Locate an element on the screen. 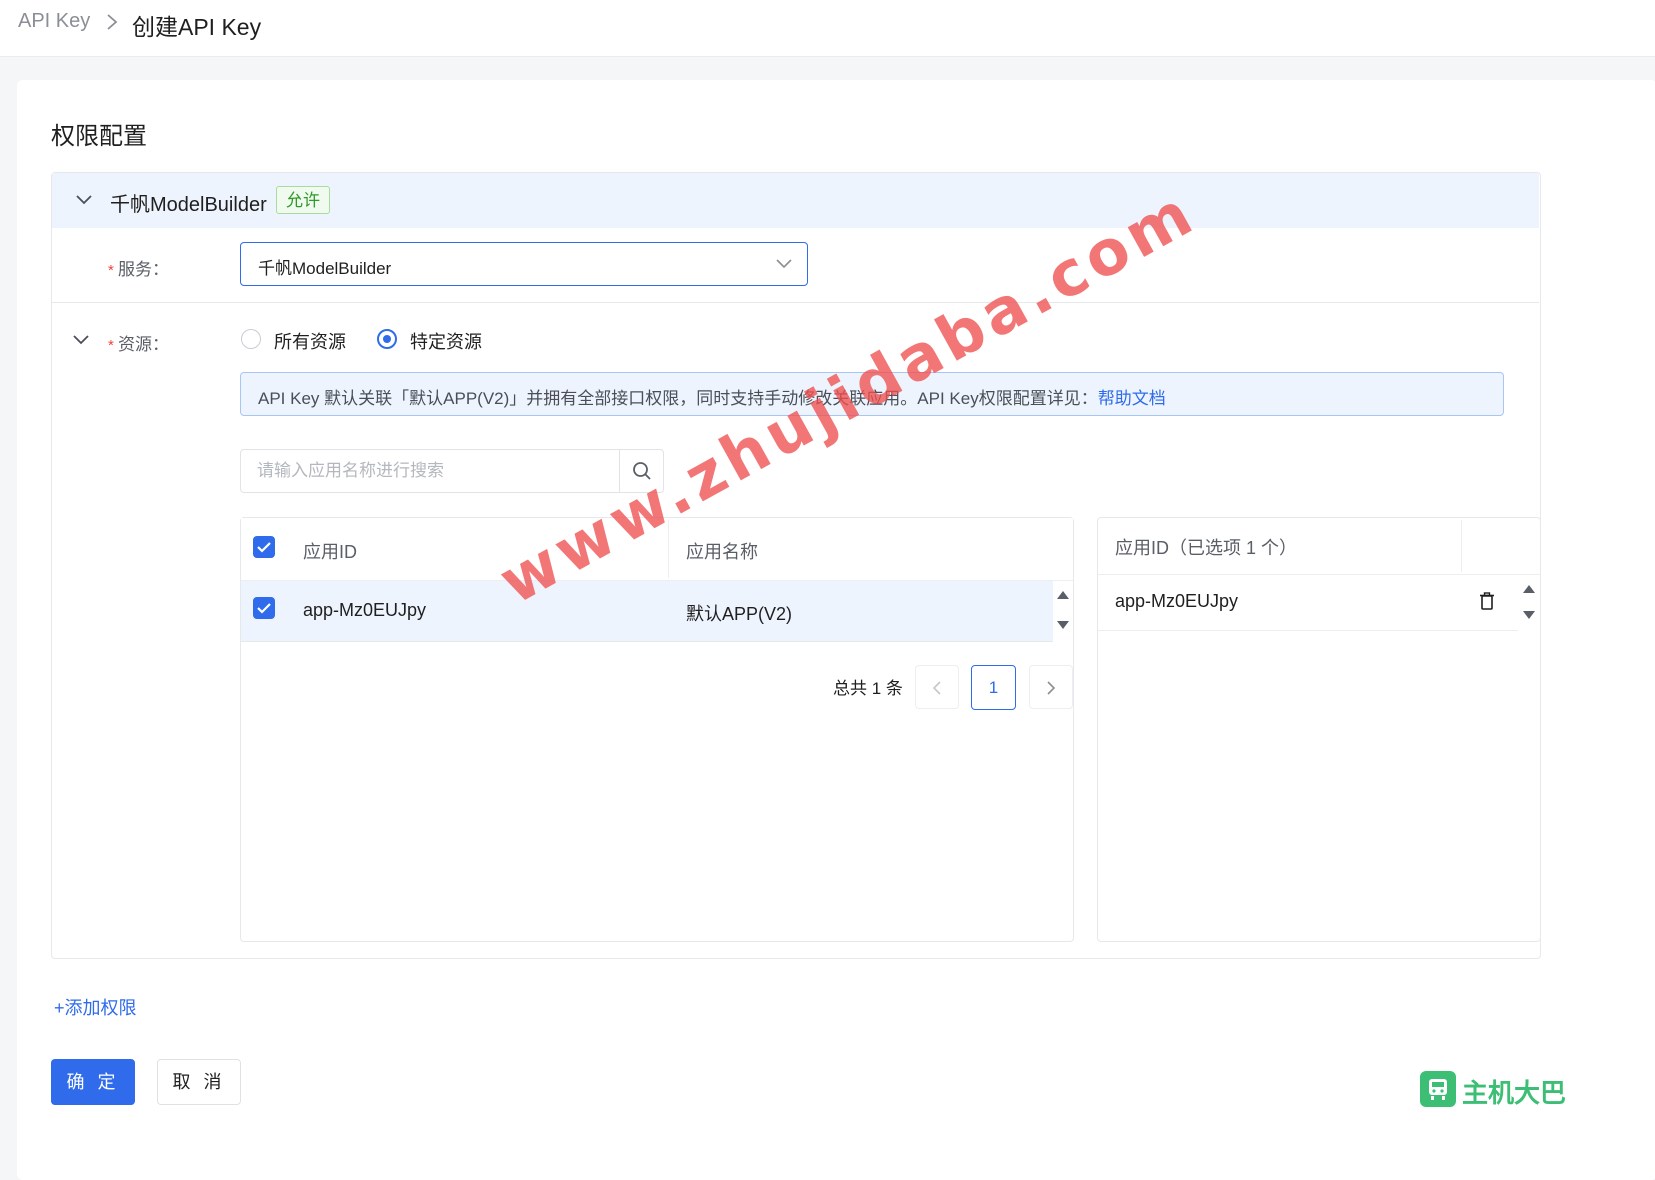 The height and width of the screenshot is (1180, 1655). row-app-id: app-Mz0EUJpy is located at coordinates (365, 610).